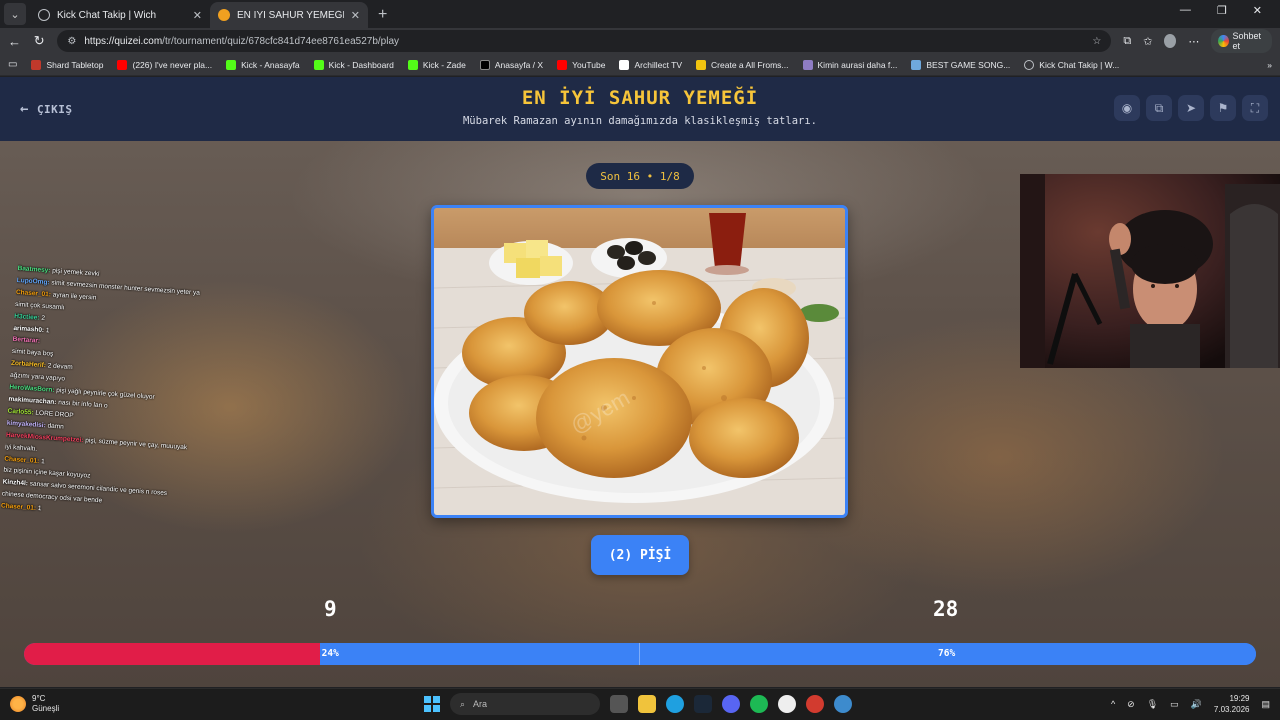 This screenshot has width=1280, height=720. What do you see at coordinates (15, 483) in the screenshot?
I see `chat-username: Kinzh4l:` at bounding box center [15, 483].